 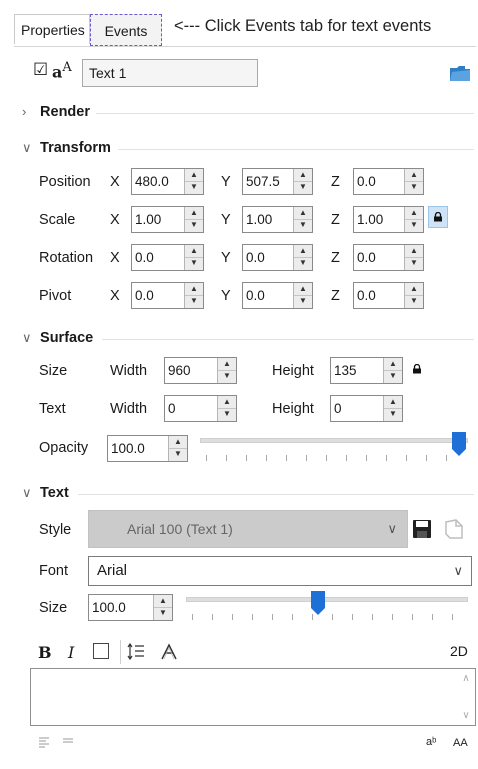 What do you see at coordinates (245, 46) in the screenshot?
I see `tab-divider` at bounding box center [245, 46].